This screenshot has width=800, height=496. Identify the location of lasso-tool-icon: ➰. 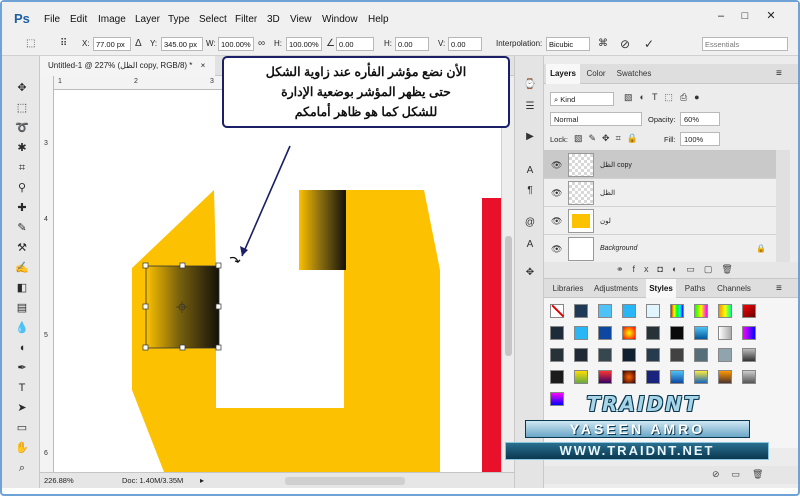
(22, 128).